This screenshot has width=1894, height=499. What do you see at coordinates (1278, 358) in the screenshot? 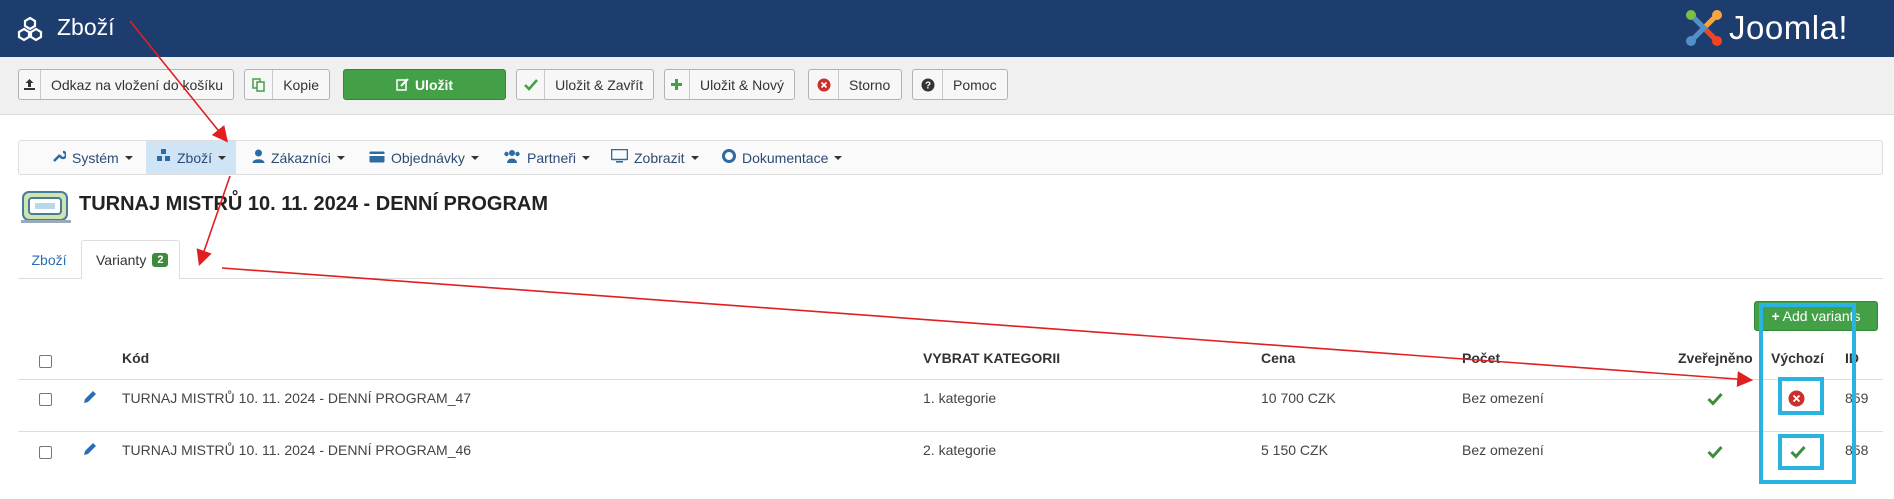
I see `column-header-price: Cena` at bounding box center [1278, 358].